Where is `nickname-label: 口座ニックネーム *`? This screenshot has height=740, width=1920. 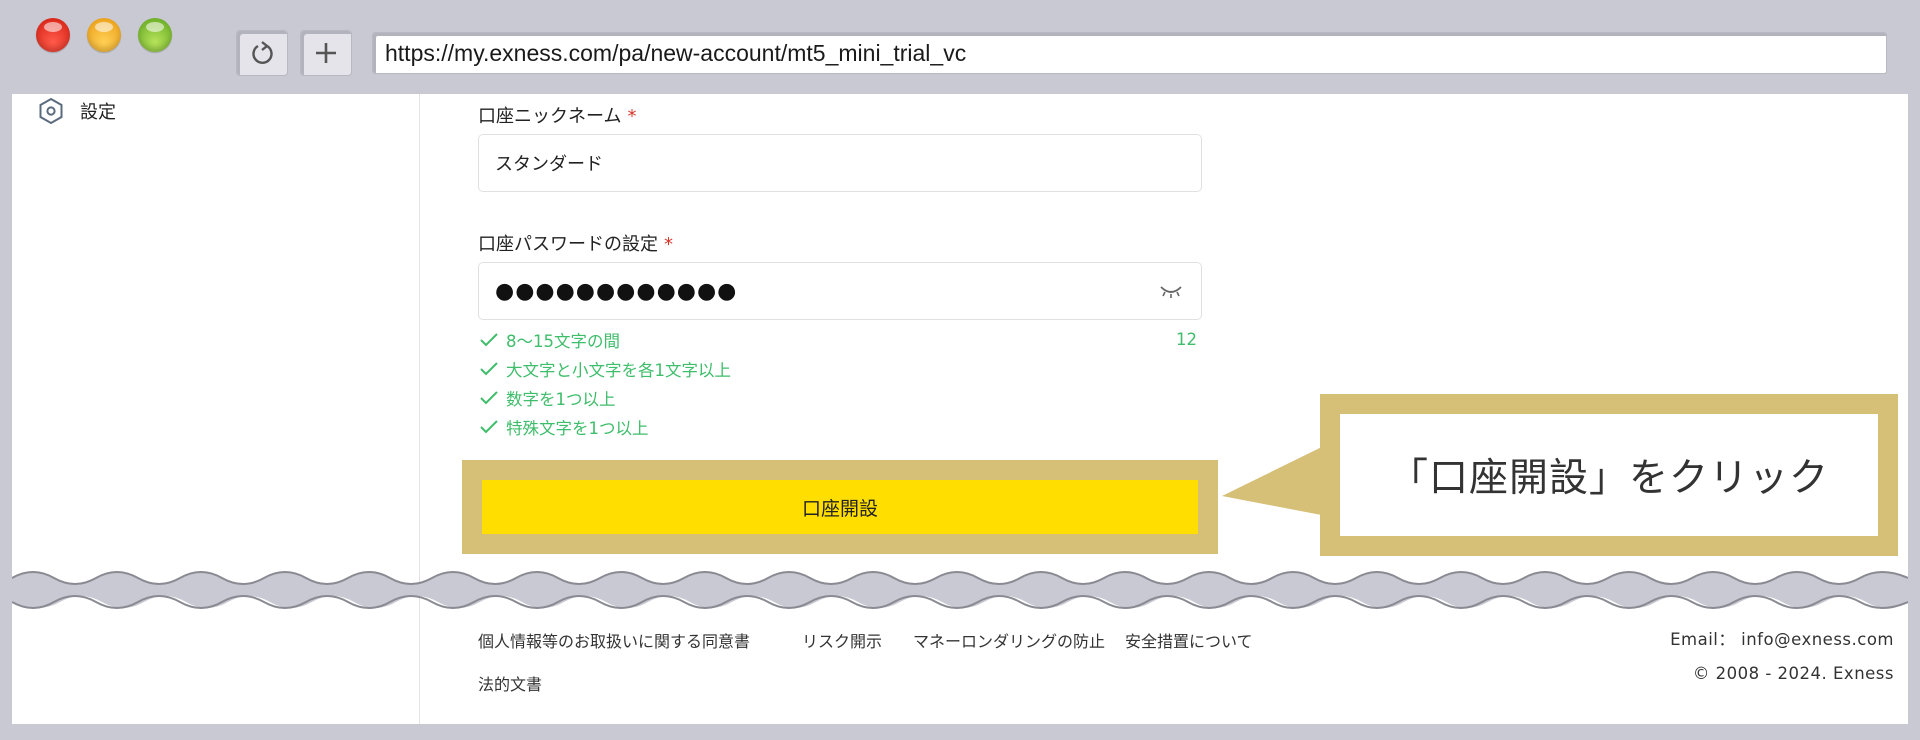
nickname-label: 口座ニックネーム * is located at coordinates (557, 115).